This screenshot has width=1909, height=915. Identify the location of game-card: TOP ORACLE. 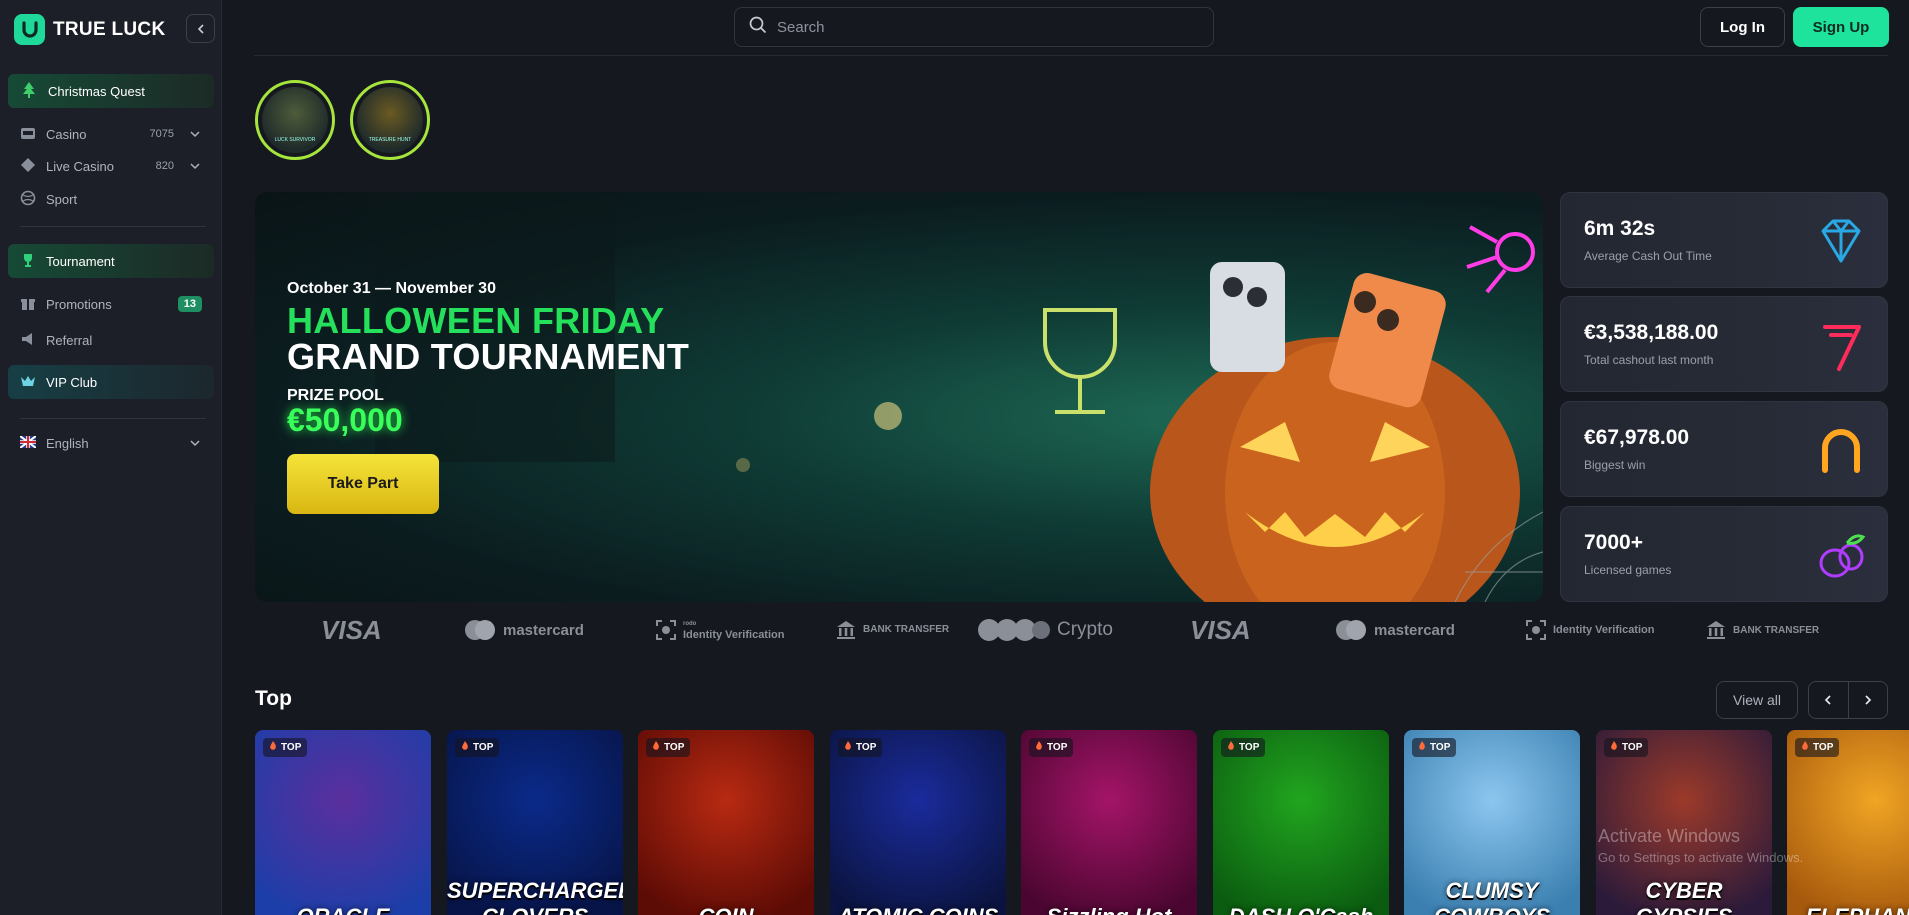
(343, 822).